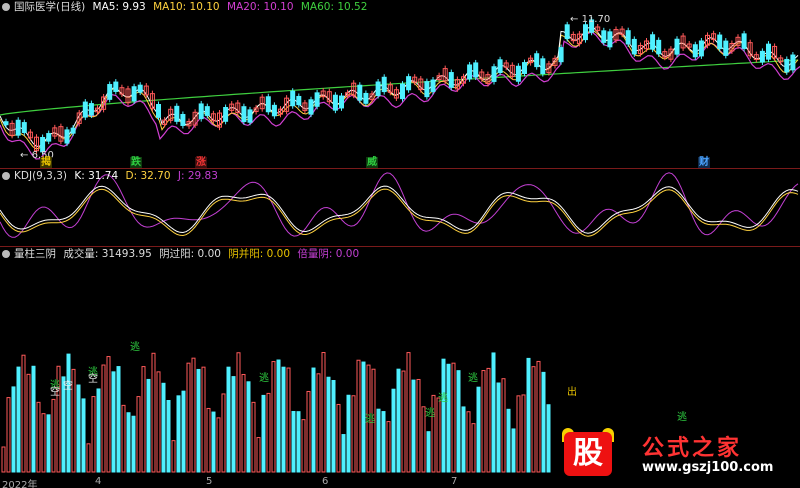 The width and height of the screenshot is (800, 488). I want to click on event-tag: 威, so click(372, 162).